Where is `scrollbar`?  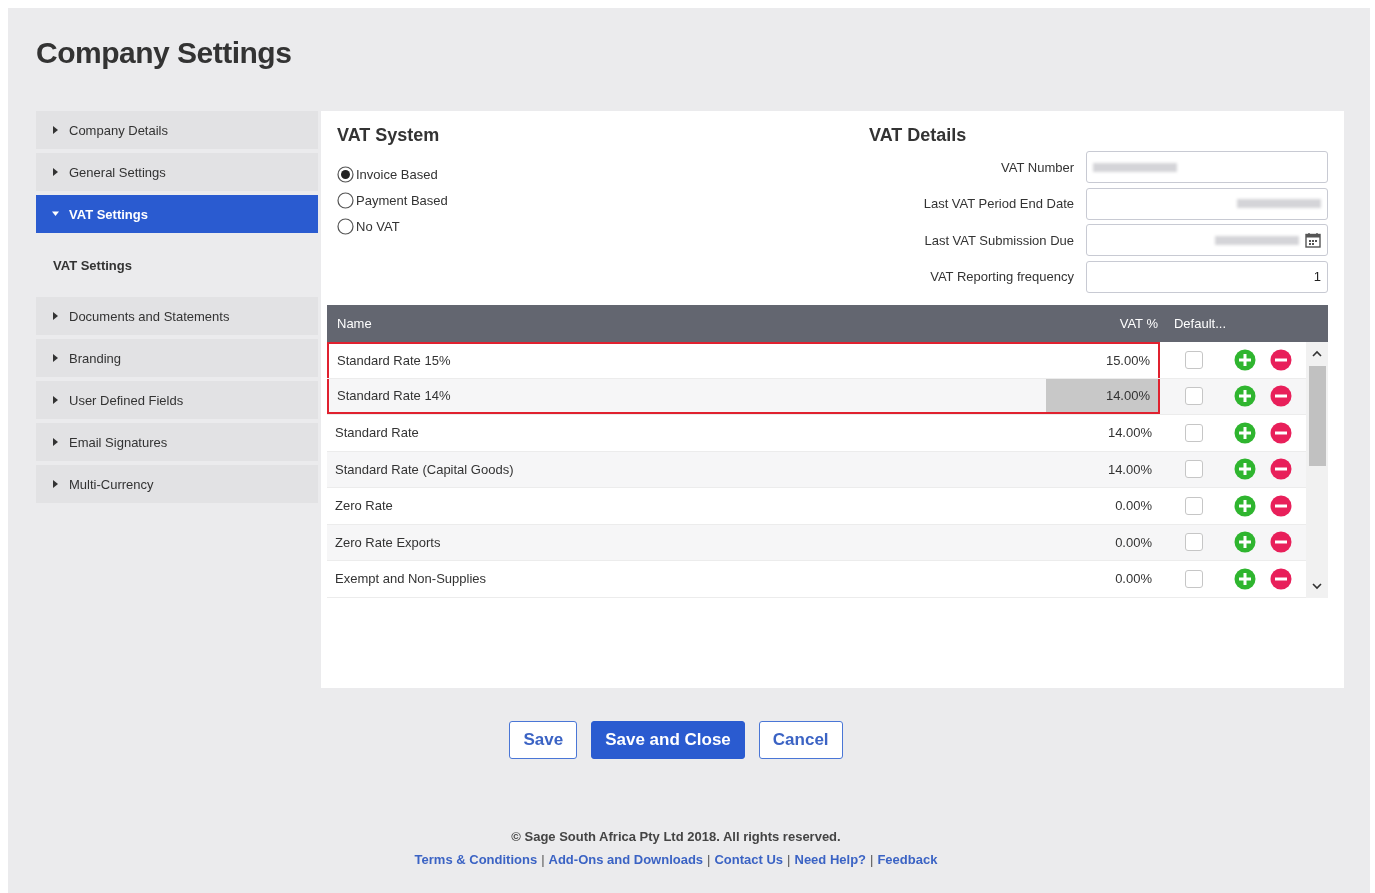
scrollbar is located at coordinates (1317, 470).